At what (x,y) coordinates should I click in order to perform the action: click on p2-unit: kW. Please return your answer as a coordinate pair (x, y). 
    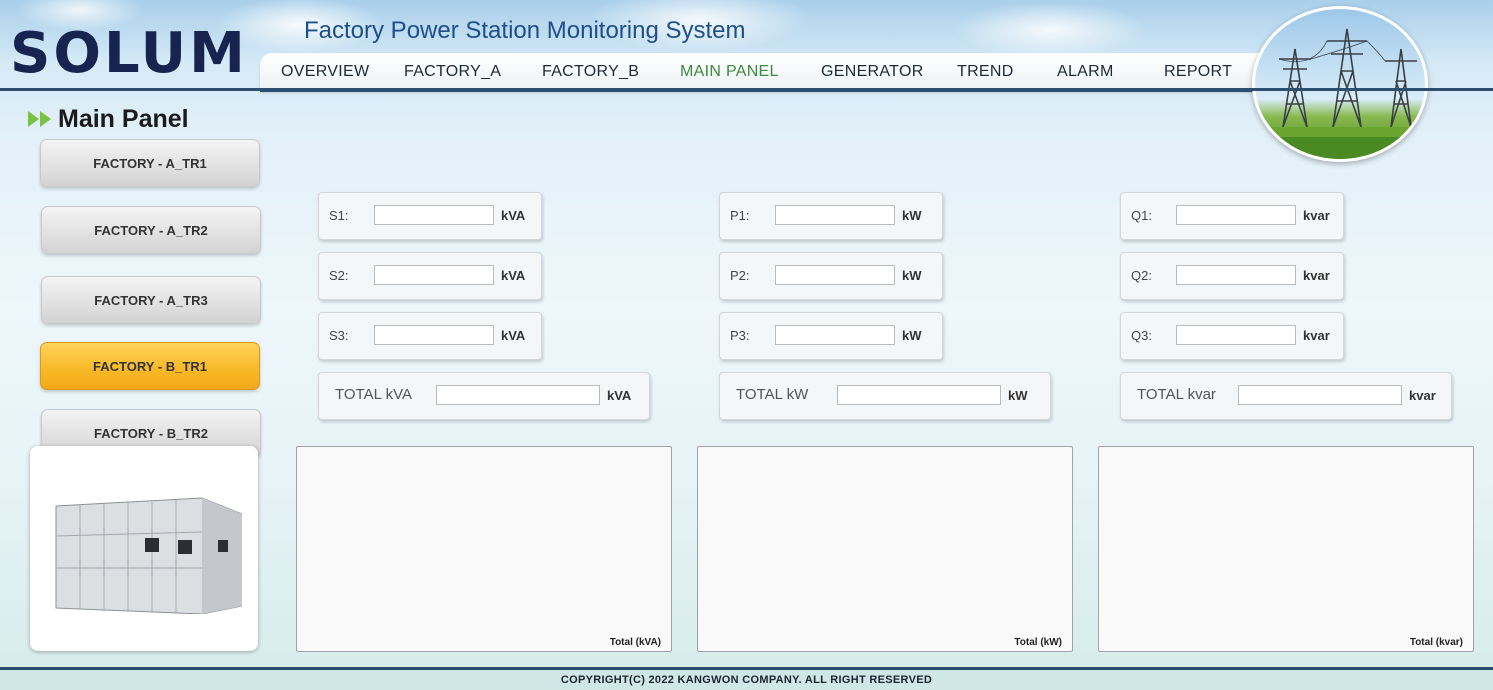
    Looking at the image, I should click on (912, 275).